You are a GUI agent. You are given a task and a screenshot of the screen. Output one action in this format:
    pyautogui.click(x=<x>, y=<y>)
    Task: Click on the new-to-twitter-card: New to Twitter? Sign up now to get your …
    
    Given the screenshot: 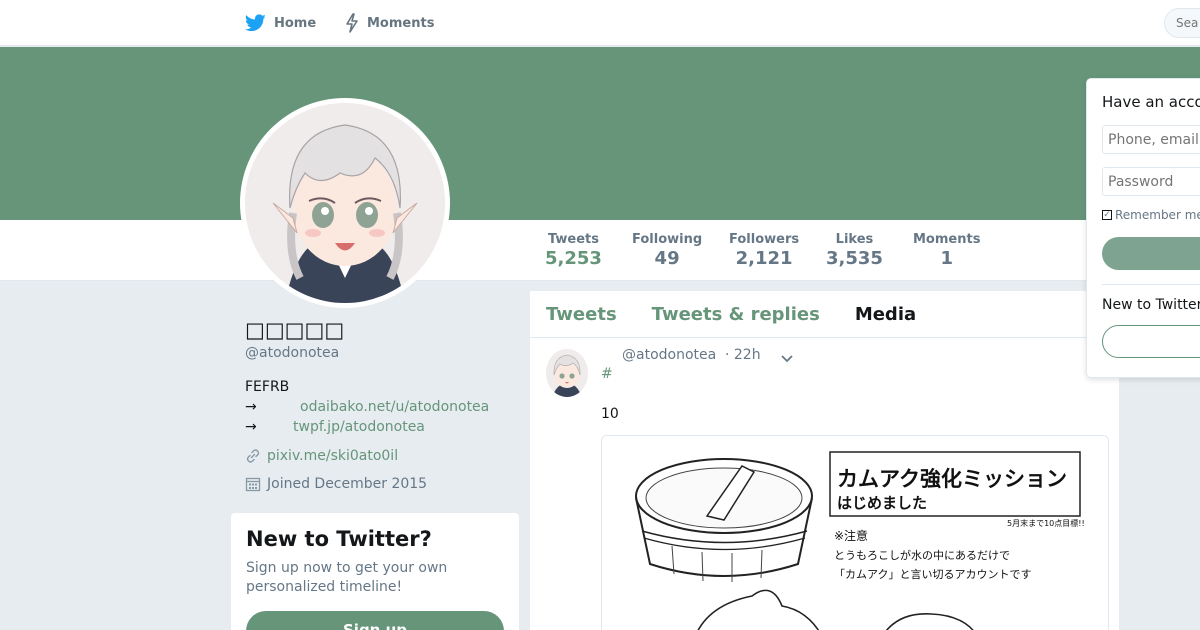 What is the action you would take?
    pyautogui.click(x=375, y=571)
    